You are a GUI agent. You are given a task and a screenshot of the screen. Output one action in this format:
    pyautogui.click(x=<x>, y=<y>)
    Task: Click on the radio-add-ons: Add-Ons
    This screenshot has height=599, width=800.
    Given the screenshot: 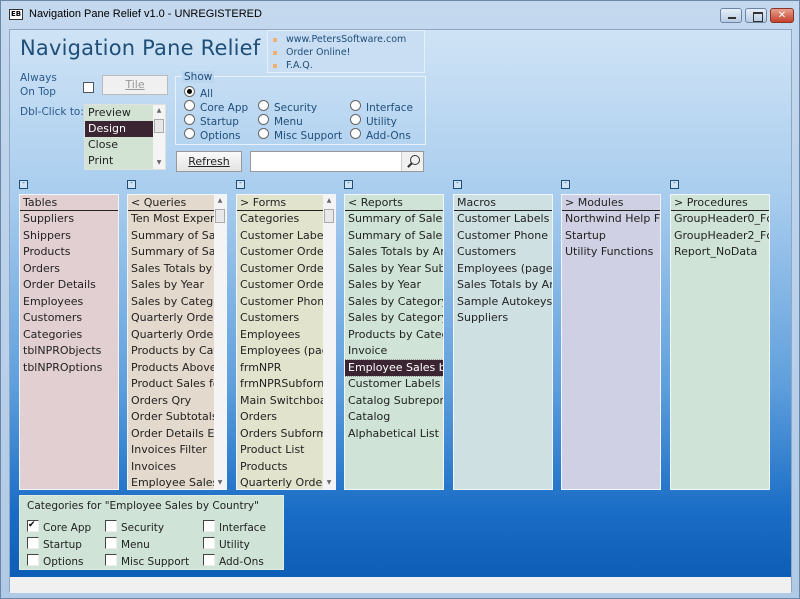 What is the action you would take?
    pyautogui.click(x=380, y=135)
    